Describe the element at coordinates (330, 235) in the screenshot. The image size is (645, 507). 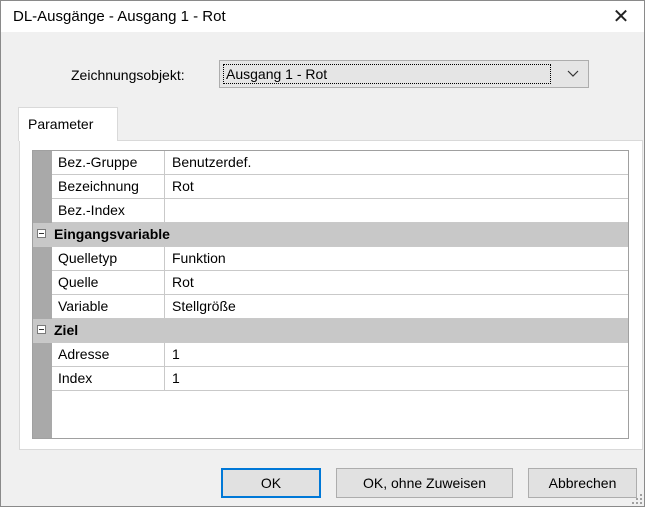
I see `category-row-eingangsvariable: Eingangsvariable` at that location.